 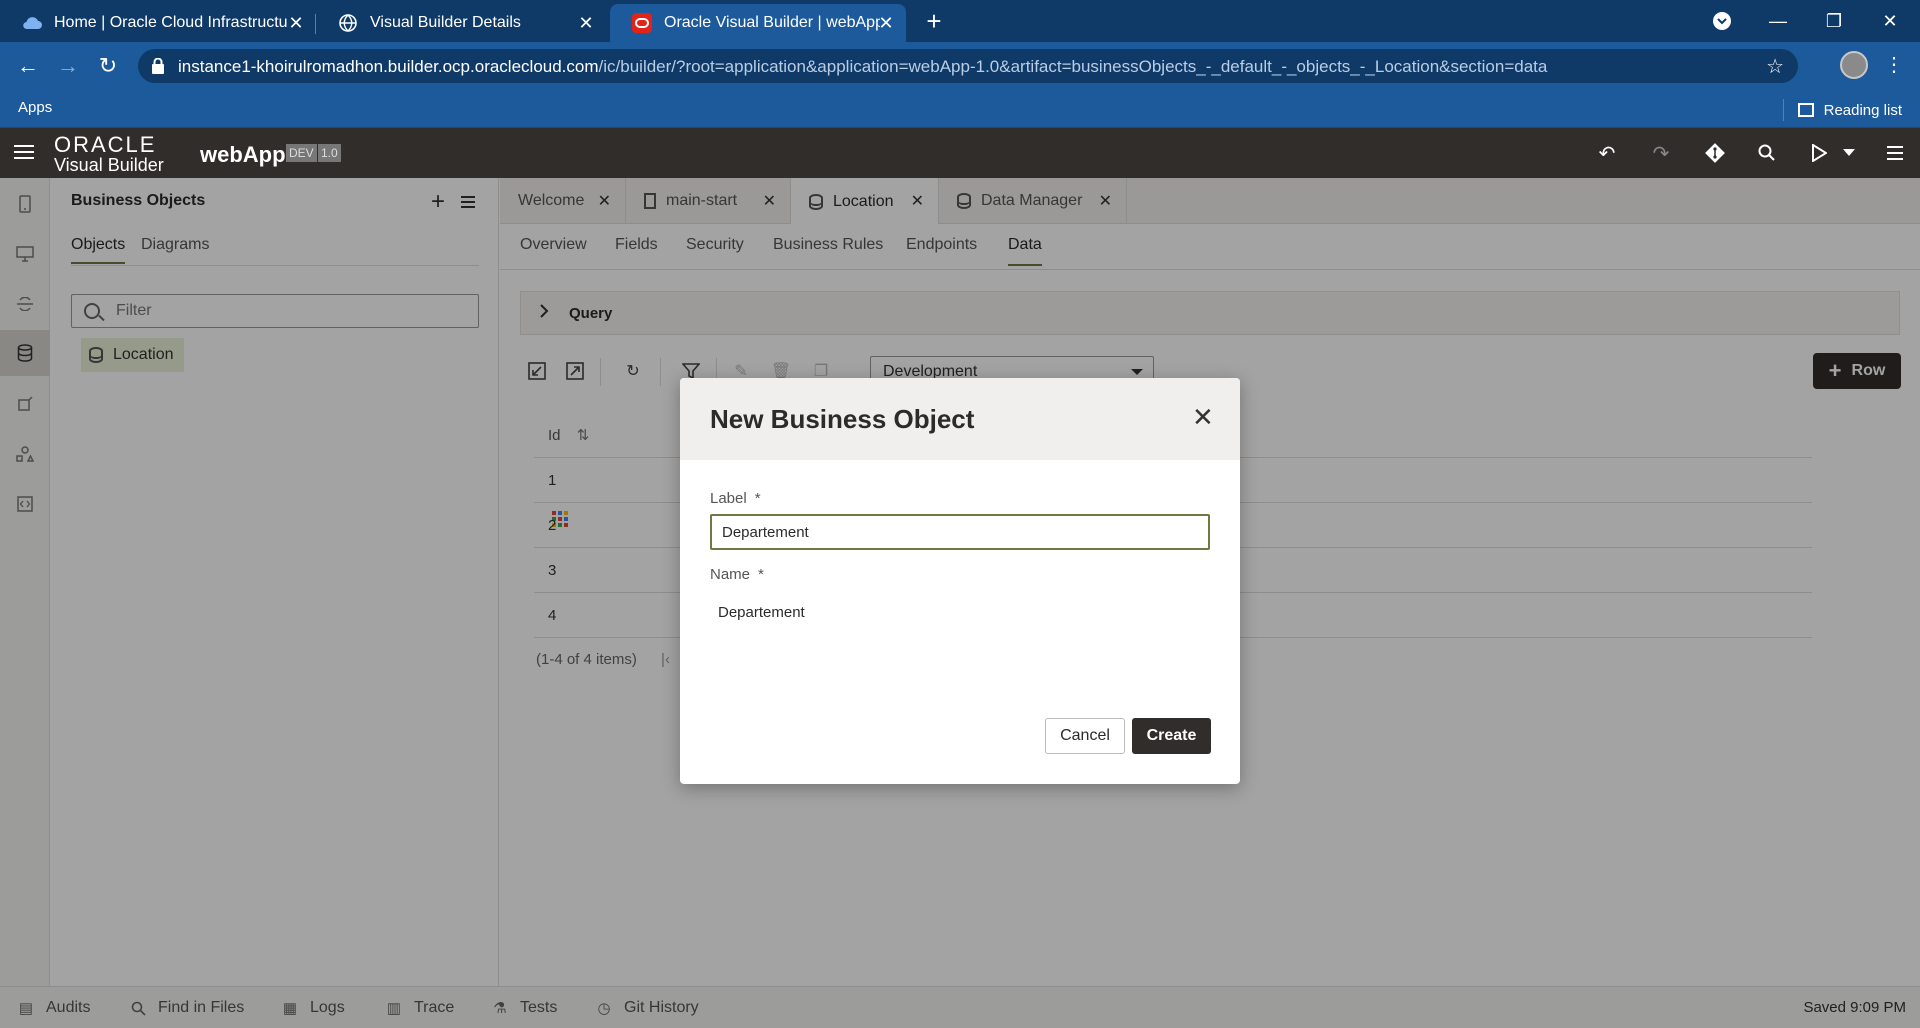 I want to click on dialog-header: New Business Object ✕, so click(x=960, y=419).